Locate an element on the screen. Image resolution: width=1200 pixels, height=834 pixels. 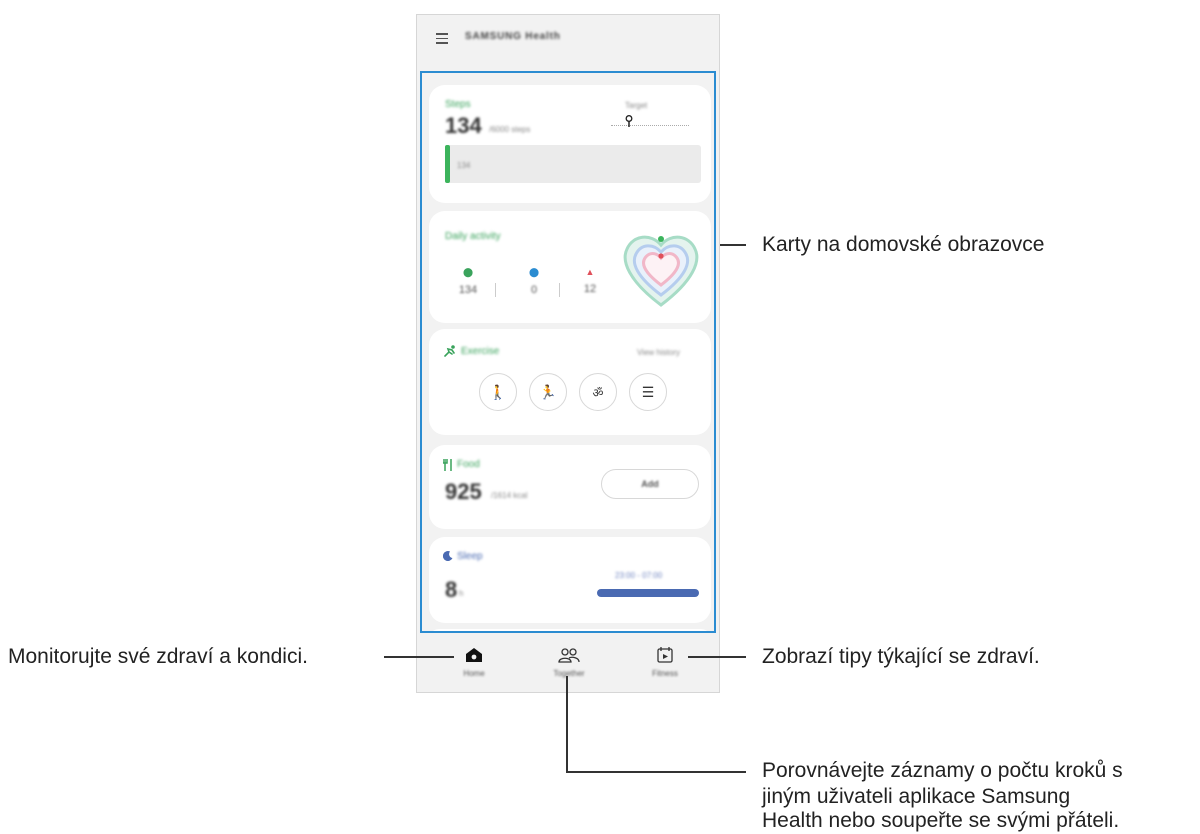
callout-cards: Karty na domovské obrazovce is located at coordinates (903, 244).